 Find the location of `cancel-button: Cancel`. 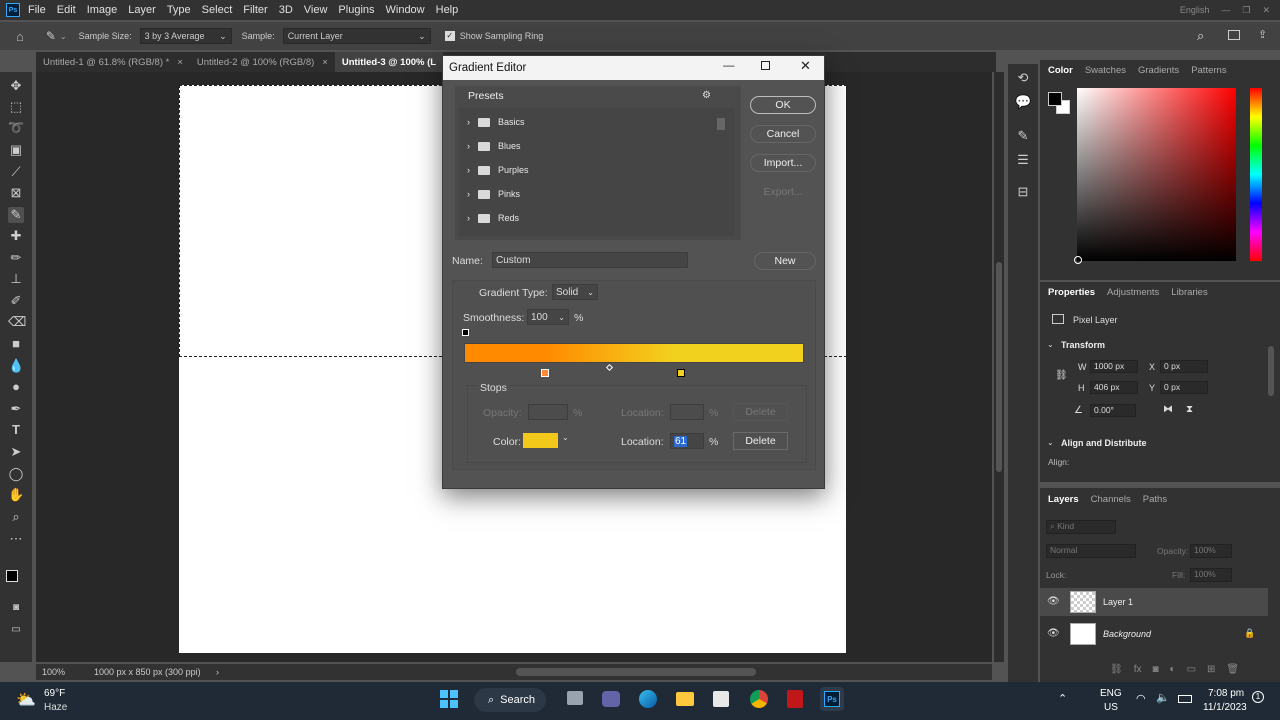

cancel-button: Cancel is located at coordinates (783, 134).